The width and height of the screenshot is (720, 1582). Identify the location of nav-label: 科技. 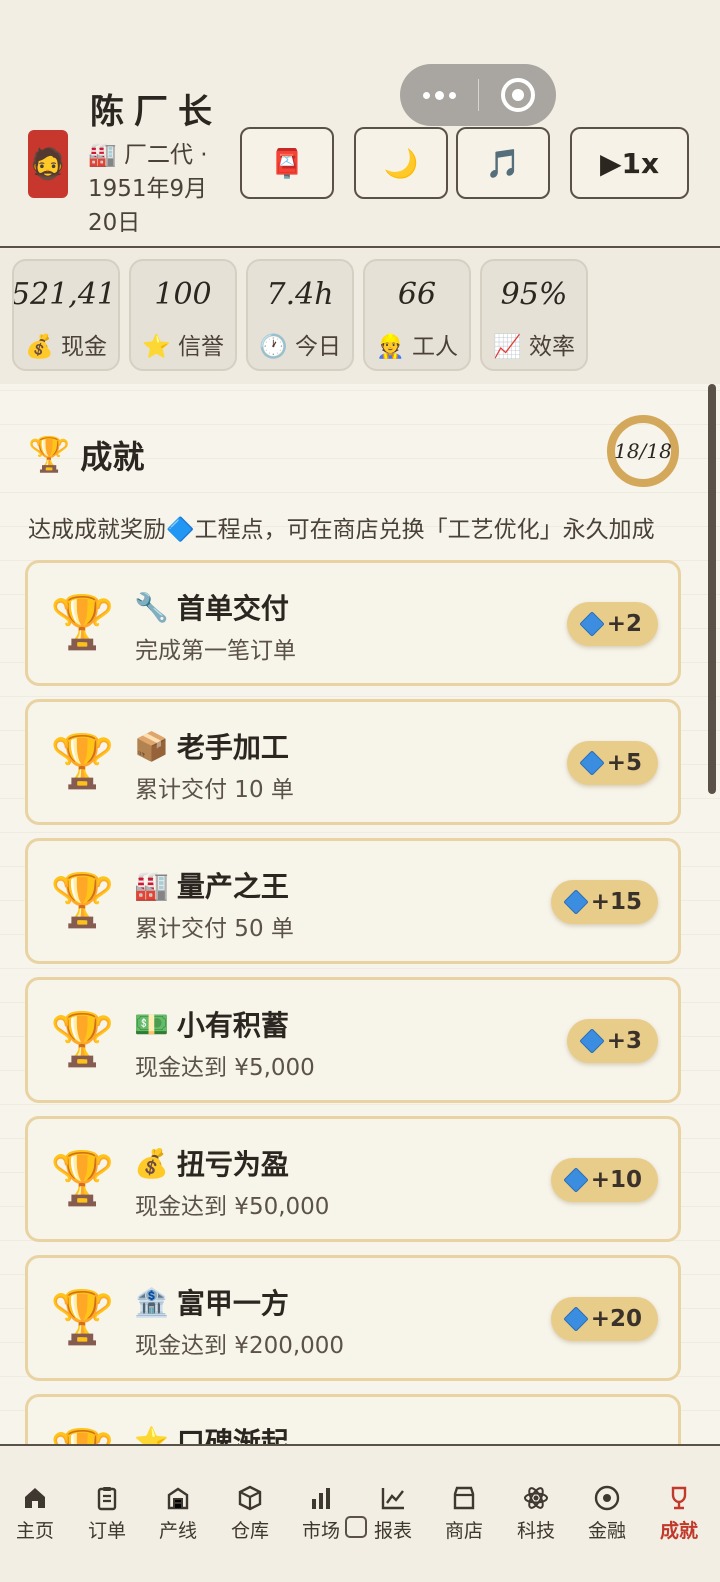
(535, 1531).